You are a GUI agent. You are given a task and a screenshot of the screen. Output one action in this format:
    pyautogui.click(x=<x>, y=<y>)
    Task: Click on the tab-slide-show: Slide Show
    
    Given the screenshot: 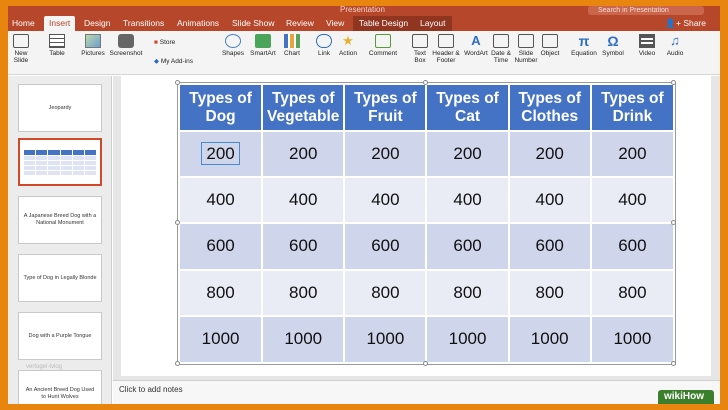 What is the action you would take?
    pyautogui.click(x=253, y=23)
    